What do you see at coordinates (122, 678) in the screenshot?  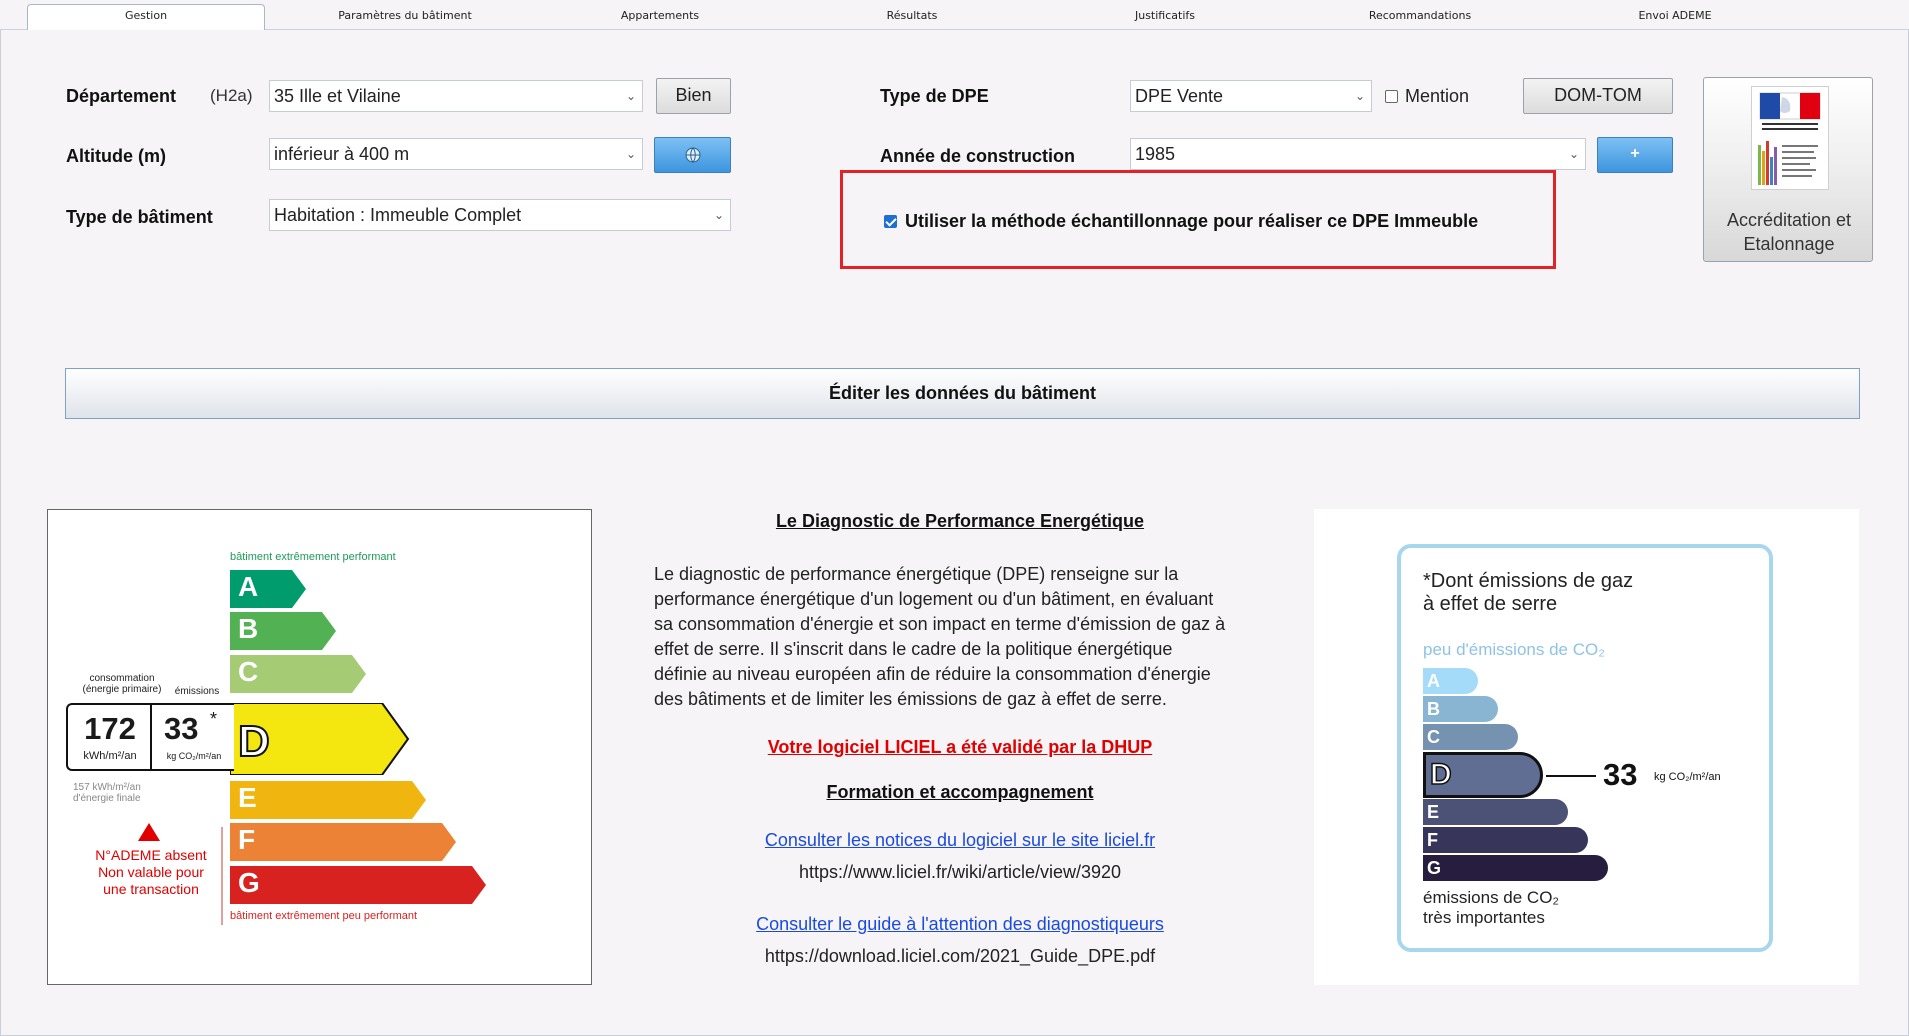 I see `consumption-header-line1: consommation` at bounding box center [122, 678].